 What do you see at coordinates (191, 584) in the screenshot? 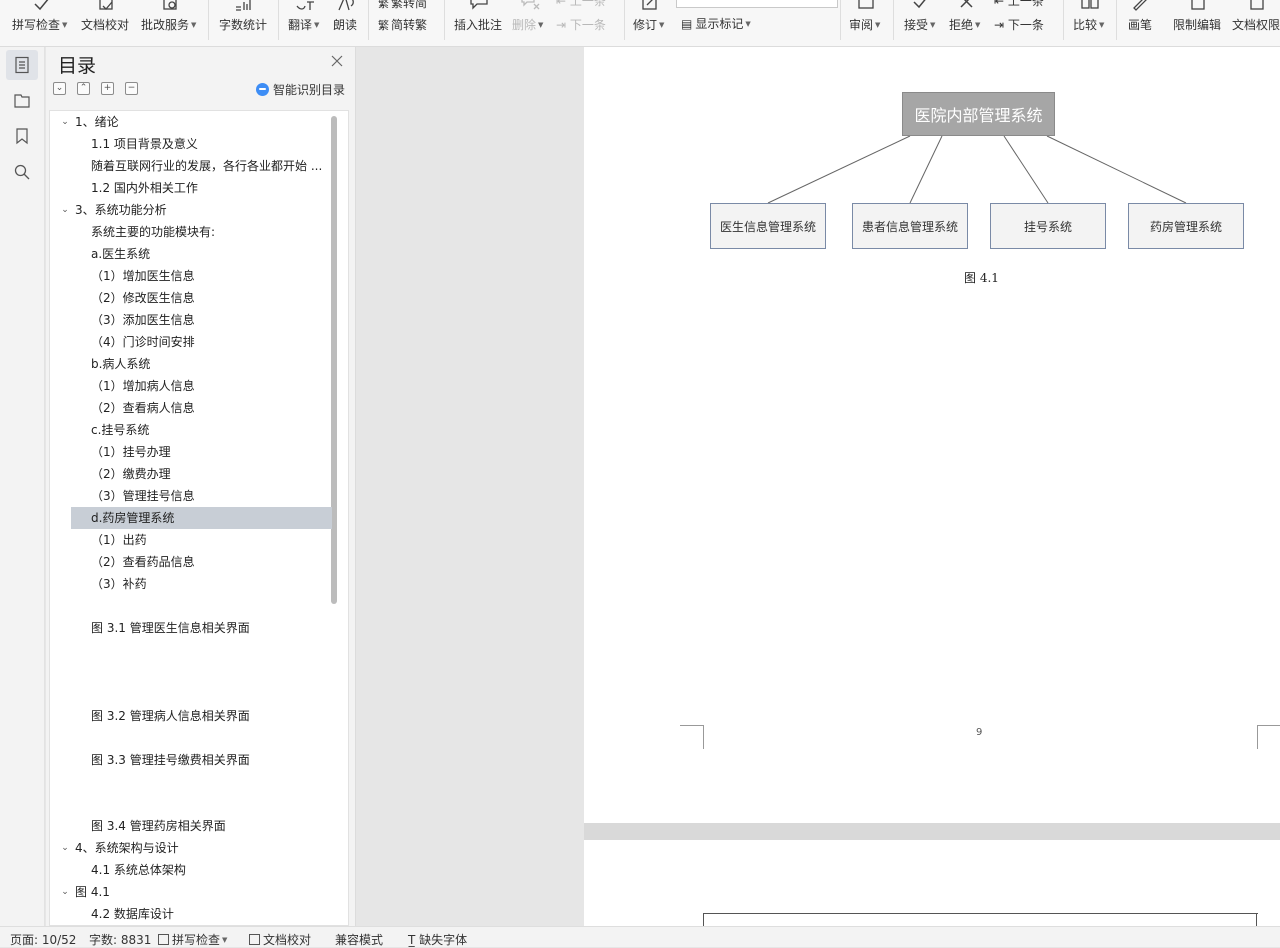
I see `toc-item: （3）补药` at bounding box center [191, 584].